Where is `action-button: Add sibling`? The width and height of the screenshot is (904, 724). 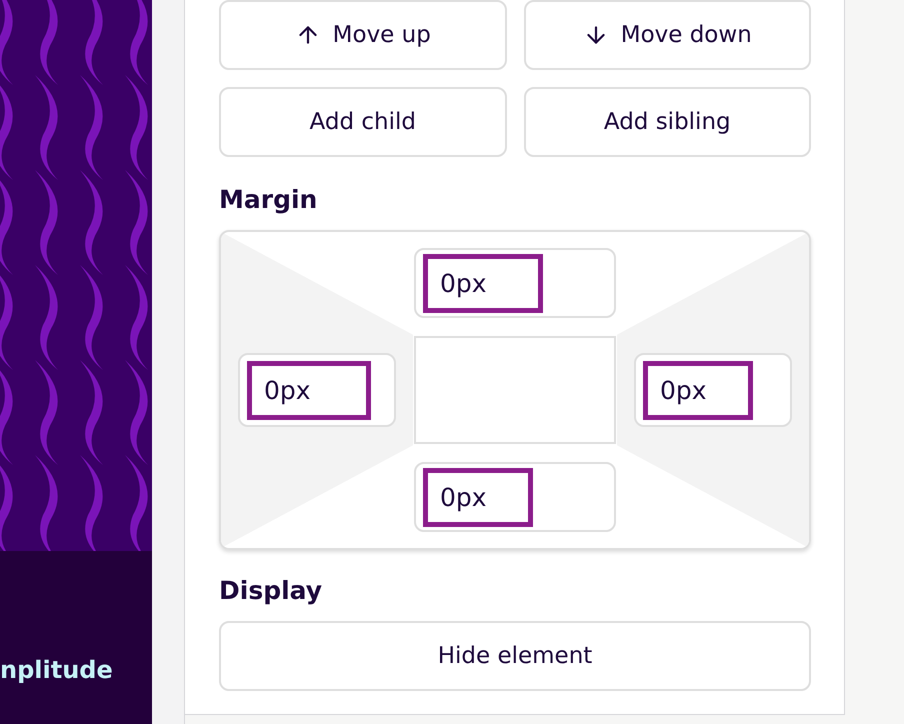
action-button: Add sibling is located at coordinates (667, 122).